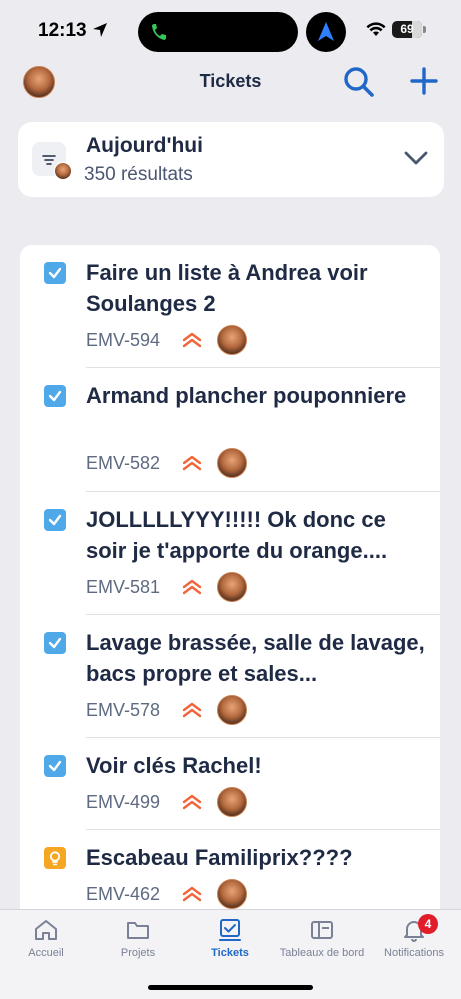 The image size is (461, 999). Describe the element at coordinates (231, 159) in the screenshot. I see `filter-selector: Aujourd'hui 350 résultats` at that location.